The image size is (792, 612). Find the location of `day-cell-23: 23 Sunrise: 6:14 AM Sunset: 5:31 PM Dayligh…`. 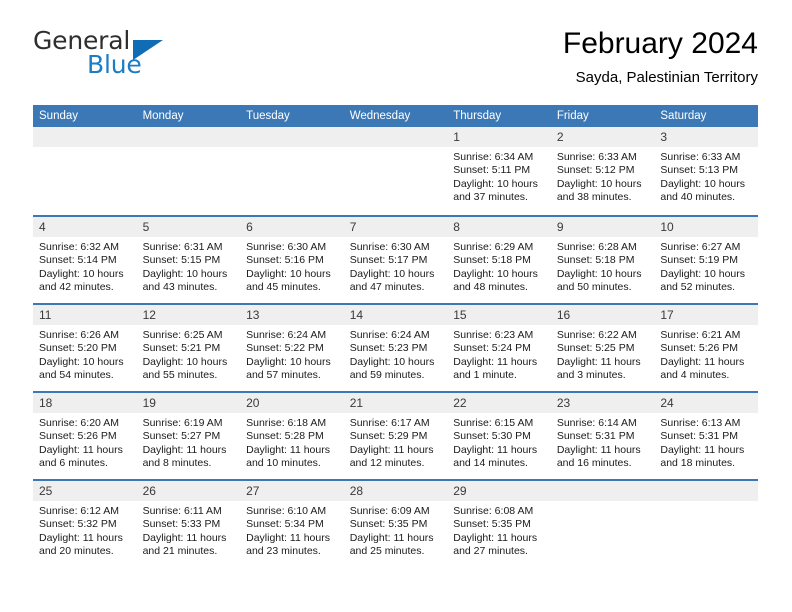

day-cell-23: 23 Sunrise: 6:14 AM Sunset: 5:31 PM Dayligh… is located at coordinates (602, 435).